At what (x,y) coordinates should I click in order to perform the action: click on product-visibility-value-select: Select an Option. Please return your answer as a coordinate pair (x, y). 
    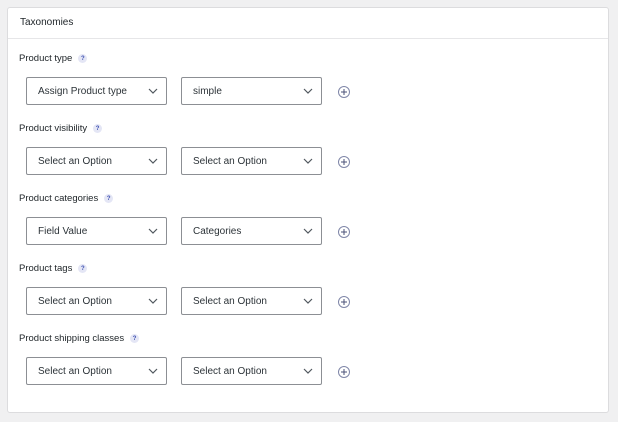
    Looking at the image, I should click on (251, 161).